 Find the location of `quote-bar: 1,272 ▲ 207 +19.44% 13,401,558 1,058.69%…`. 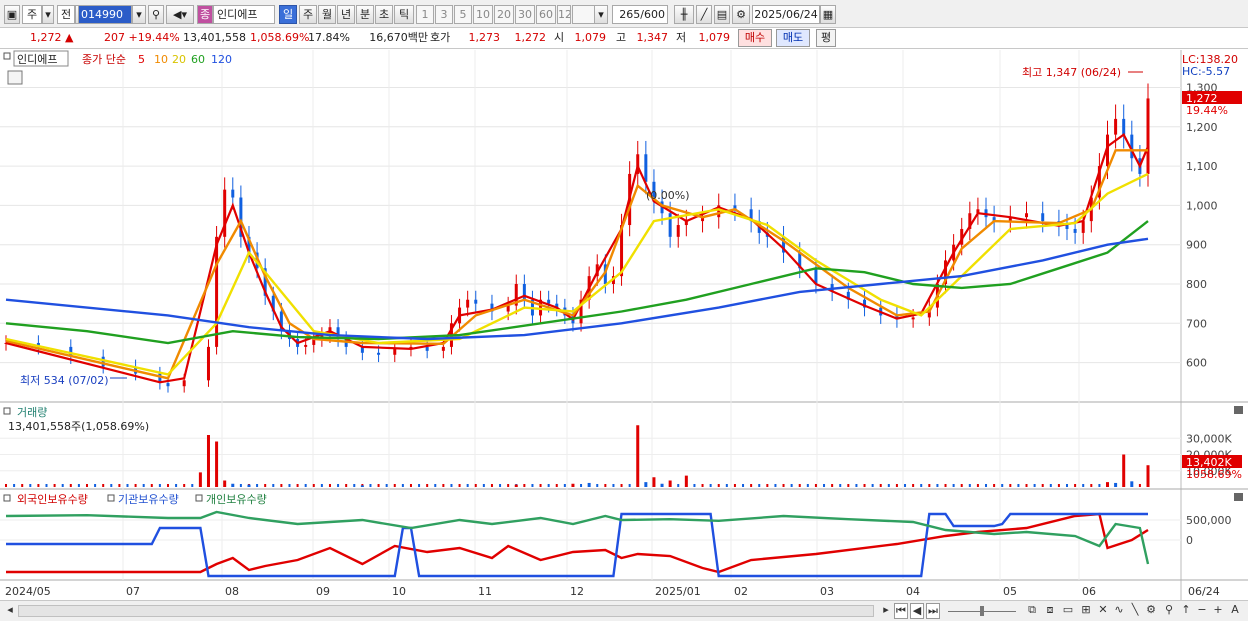

quote-bar: 1,272 ▲ 207 +19.44% 13,401,558 1,058.69%… is located at coordinates (624, 38).